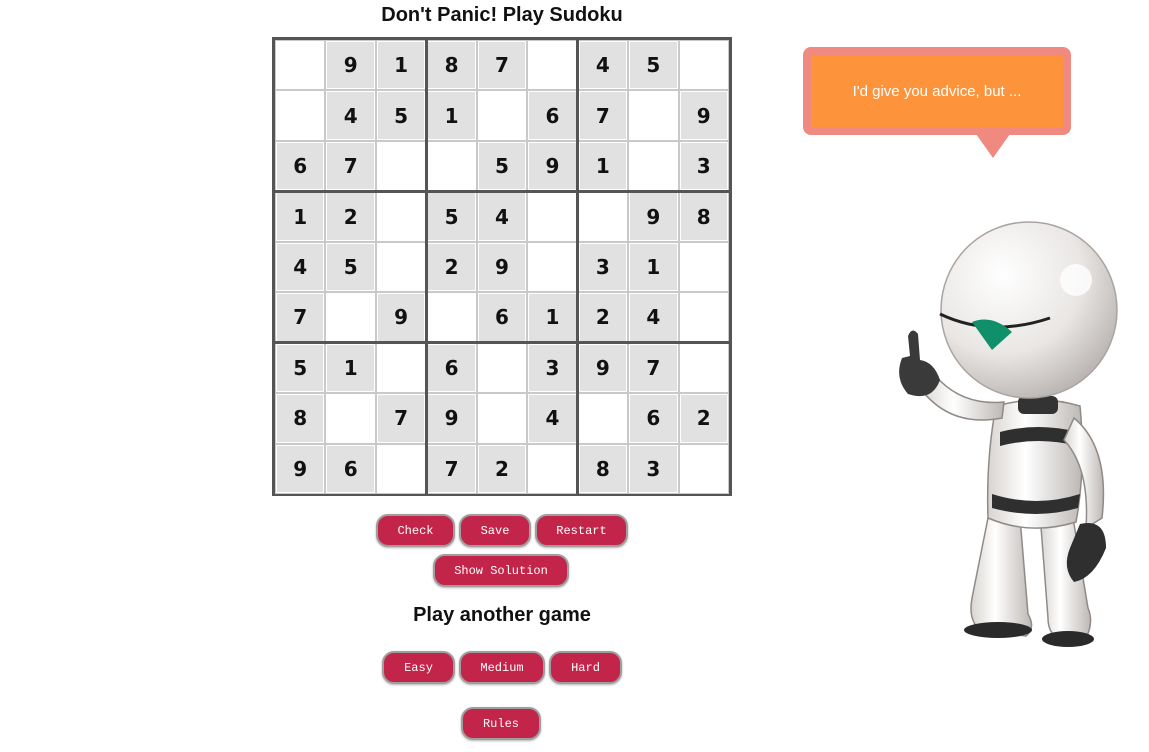  I want to click on play-another-heading: Play another game, so click(502, 615).